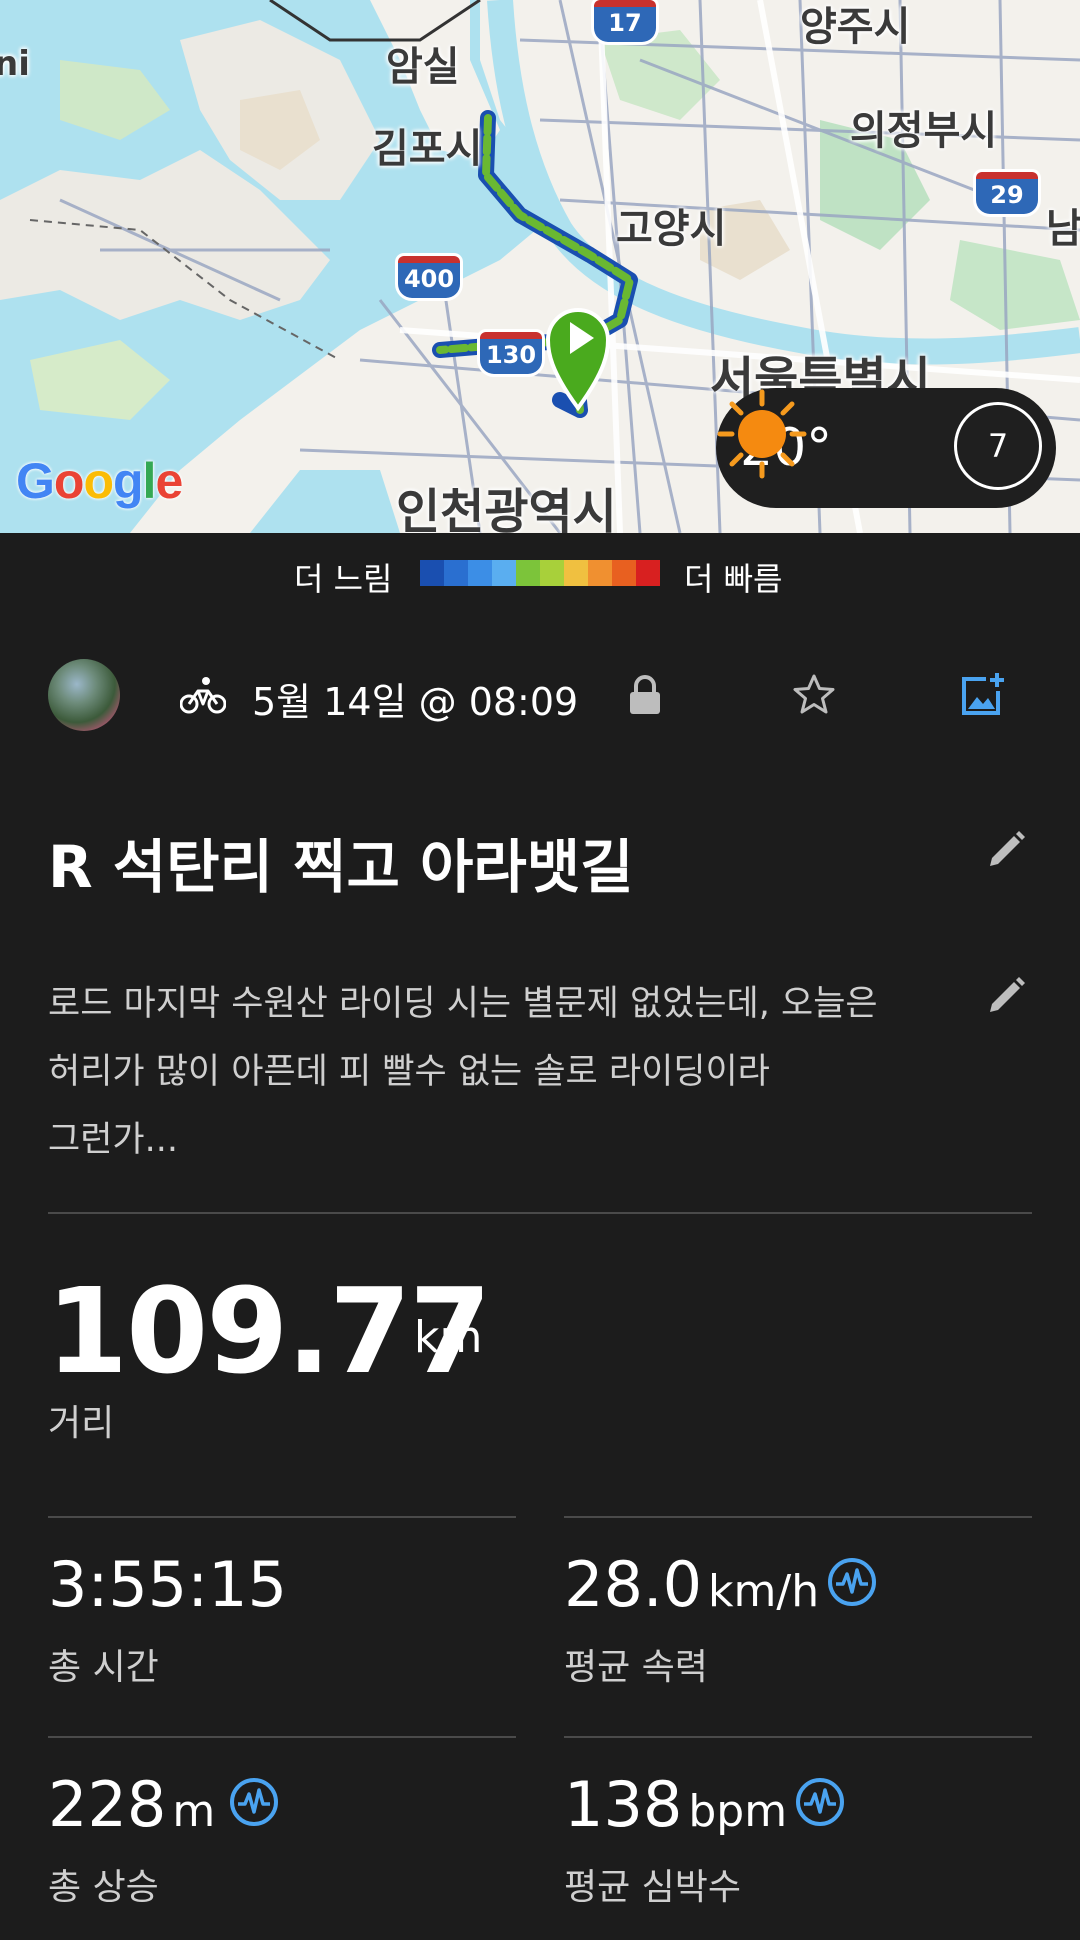  I want to click on edit-description-pencil-icon, so click(1007, 995).